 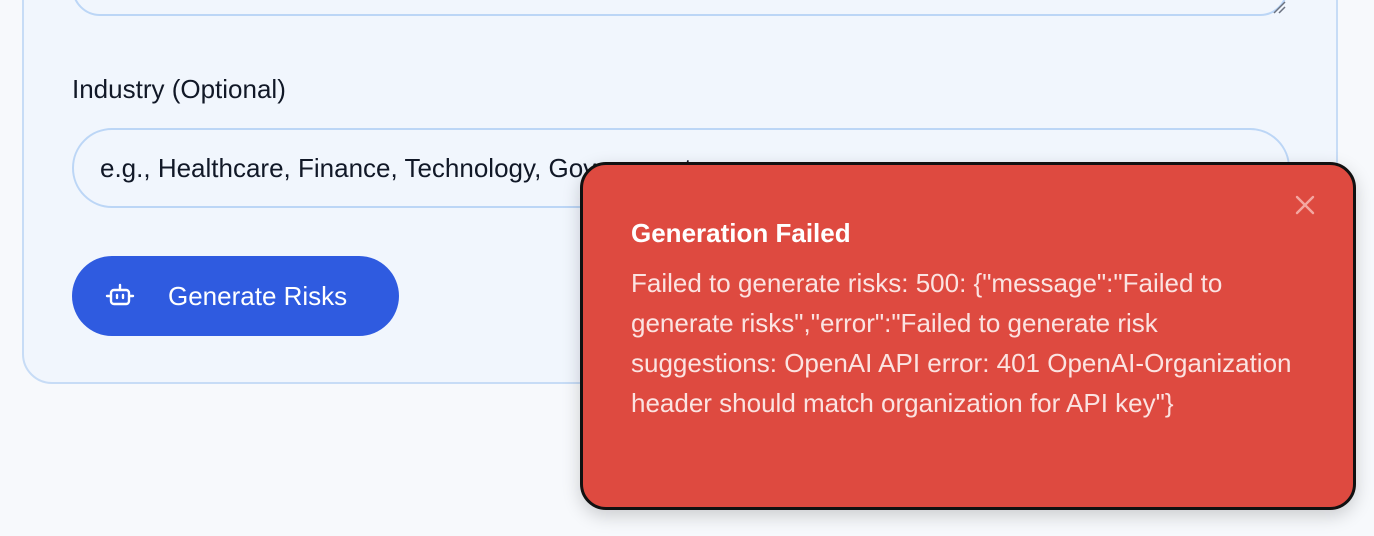 I want to click on generate-risks-button: Generate Risks, so click(x=235, y=296).